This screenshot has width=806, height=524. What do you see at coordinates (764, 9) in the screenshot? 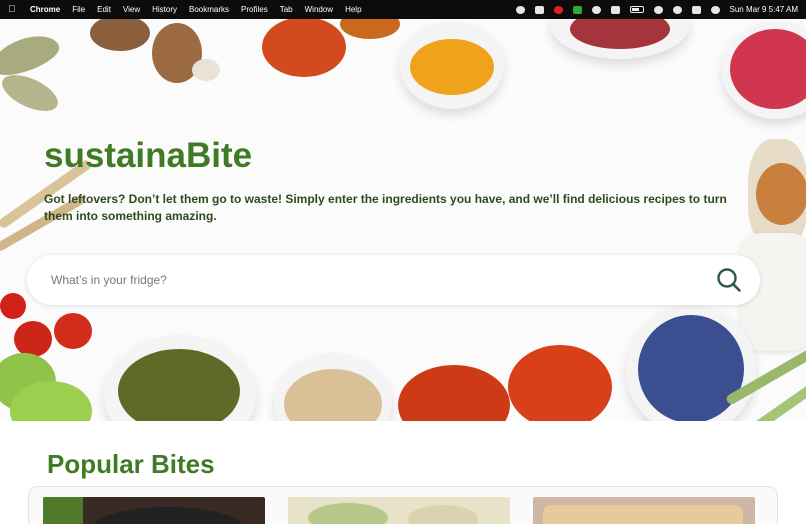
I see `menu-clock: Sun Mar 9 5:47 AM` at bounding box center [764, 9].